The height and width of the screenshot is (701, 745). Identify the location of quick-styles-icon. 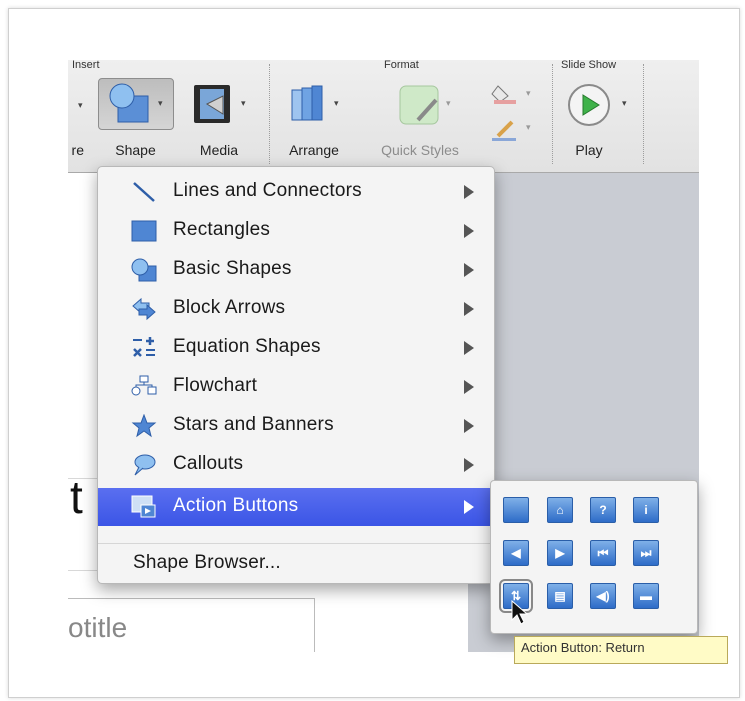
(419, 105).